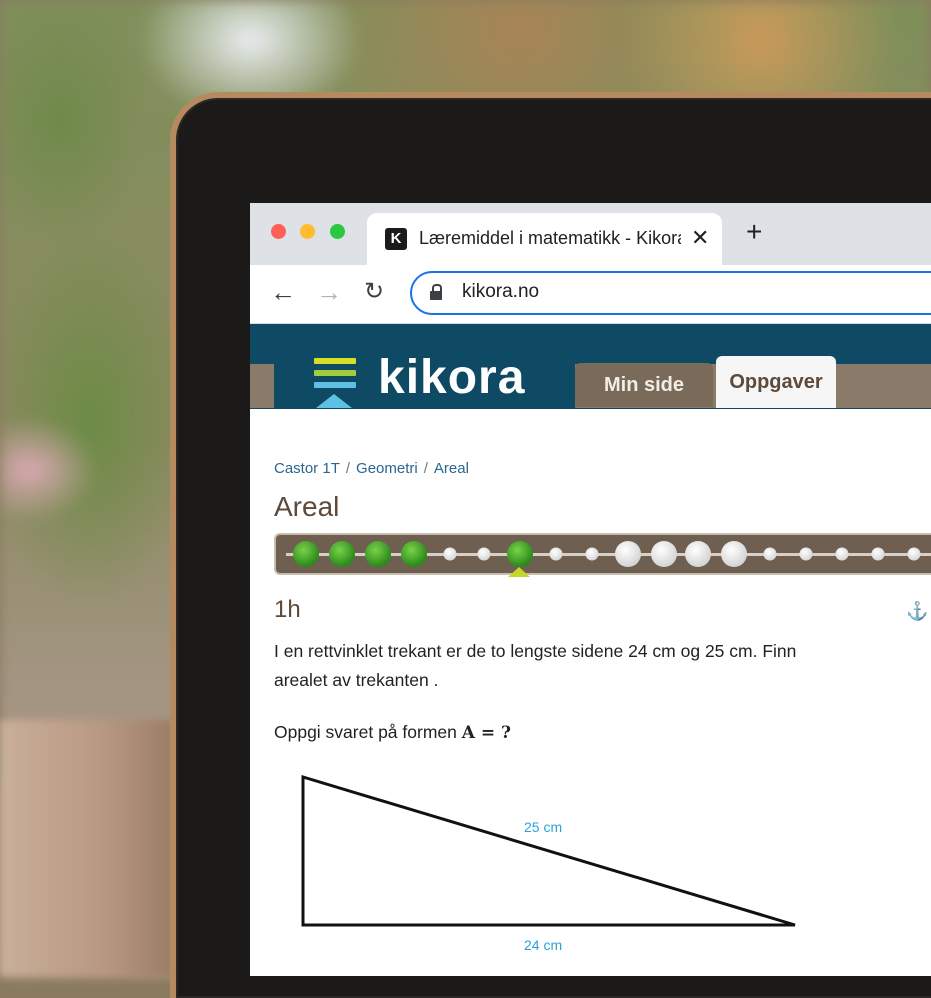  I want to click on tab-min-side: Min side, so click(644, 385).